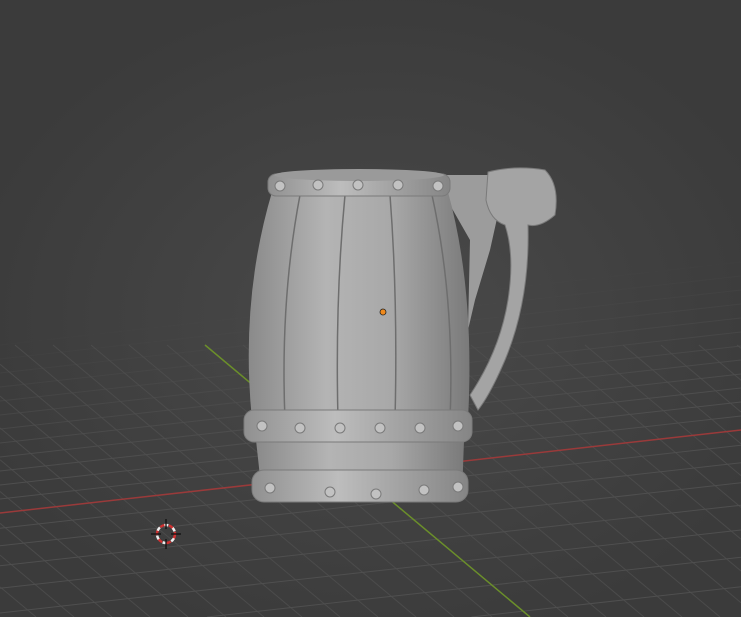  What do you see at coordinates (359, 175) in the screenshot?
I see `rim-top` at bounding box center [359, 175].